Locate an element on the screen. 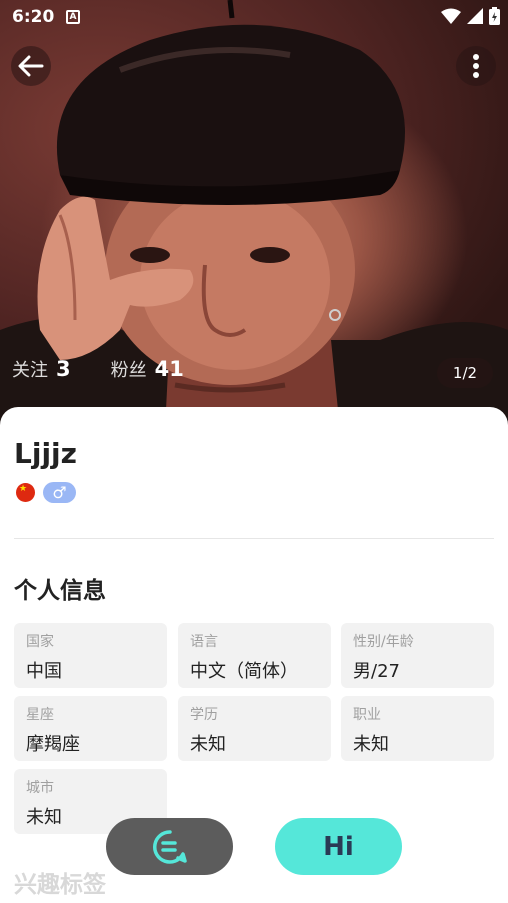 This screenshot has width=508, height=903. info-value: 中文（简体） is located at coordinates (244, 671).